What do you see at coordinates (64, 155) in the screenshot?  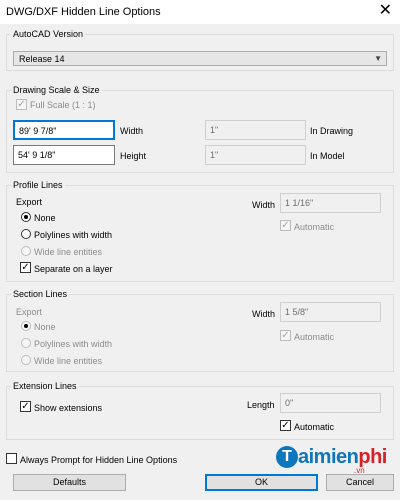 I see `drawing-height-input: 54' 9 1/8"` at bounding box center [64, 155].